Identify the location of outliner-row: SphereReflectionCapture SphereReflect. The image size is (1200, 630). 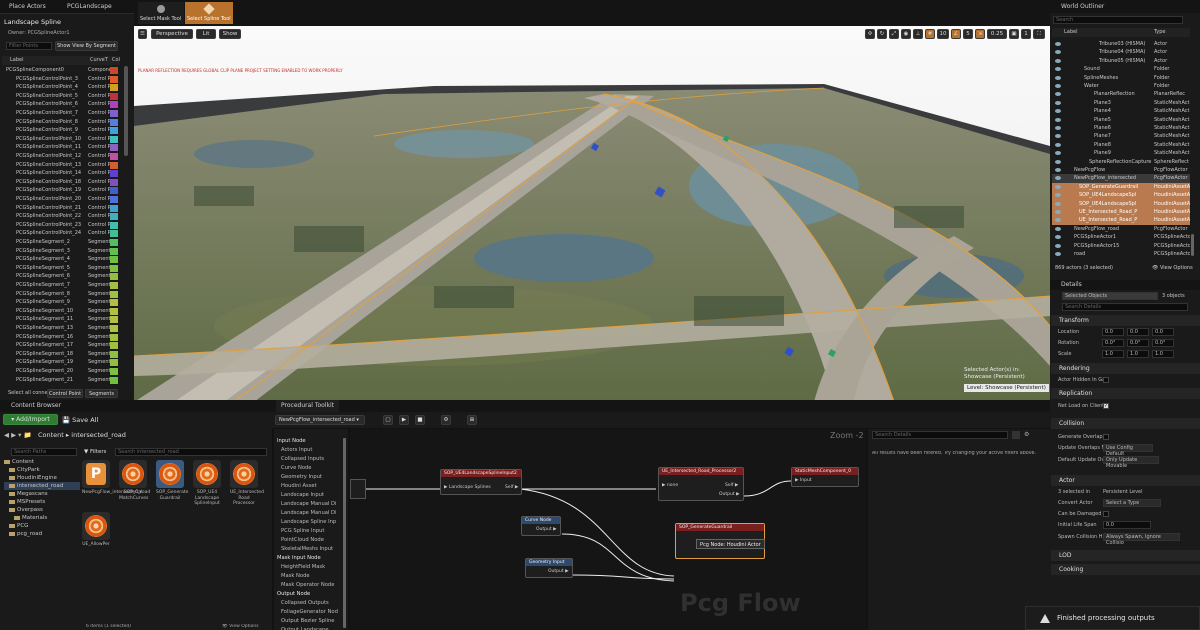
(1121, 162).